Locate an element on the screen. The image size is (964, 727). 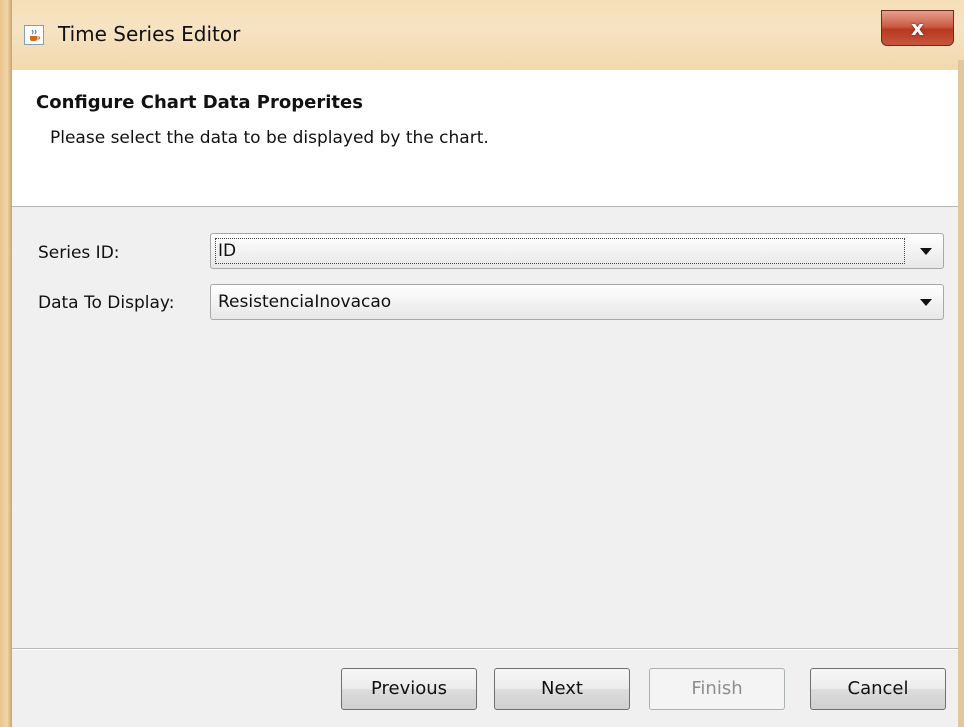
series-id-dropdown: ID is located at coordinates (577, 251).